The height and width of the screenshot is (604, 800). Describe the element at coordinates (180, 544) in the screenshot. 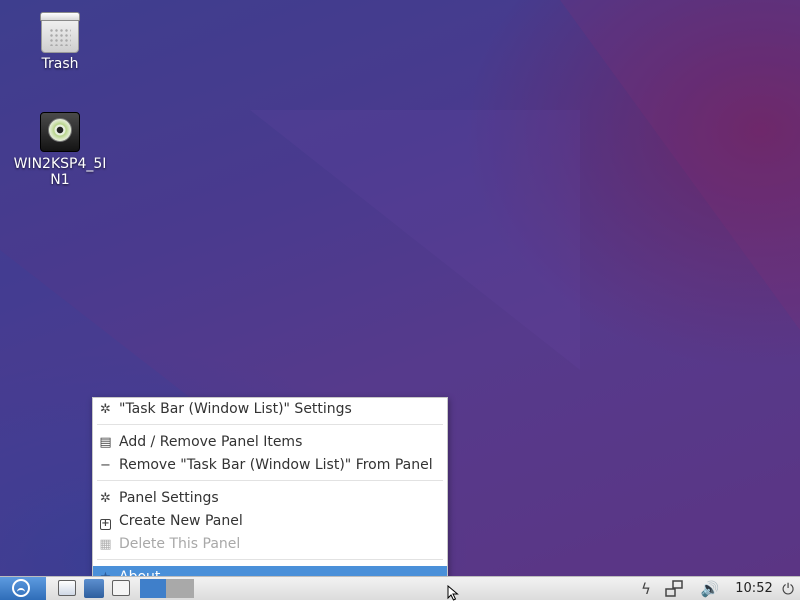

I see `menu-item-label: Delete This Panel` at that location.